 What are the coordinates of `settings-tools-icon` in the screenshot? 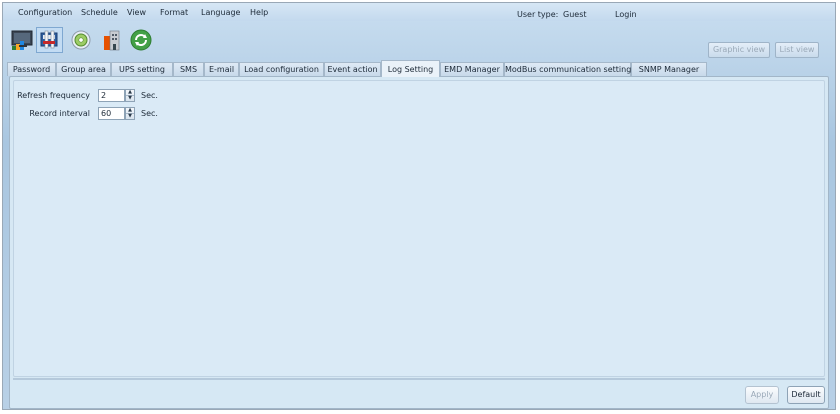 It's located at (49, 40).